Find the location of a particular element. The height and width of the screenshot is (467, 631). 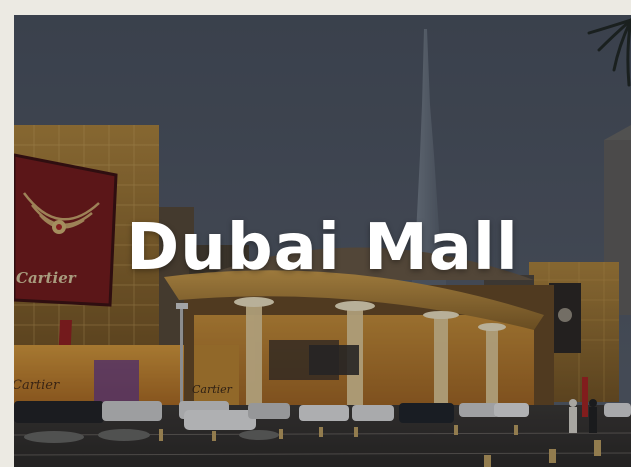

card-title: Dubai Mall is located at coordinates (322, 248).